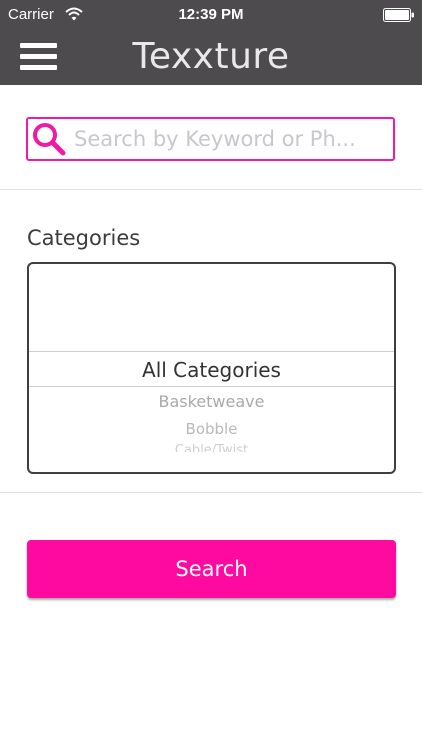 This screenshot has width=422, height=750. Describe the element at coordinates (211, 429) in the screenshot. I see `picker-option: Bobble` at that location.